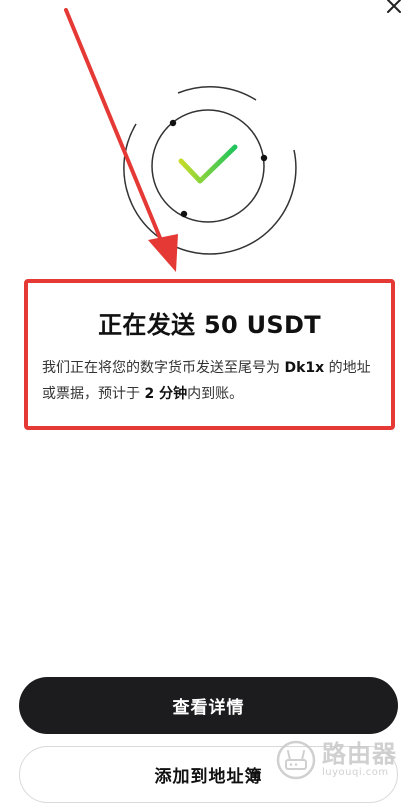 The height and width of the screenshot is (803, 418). Describe the element at coordinates (208, 705) in the screenshot. I see `view-details-button: 查看详情` at that location.